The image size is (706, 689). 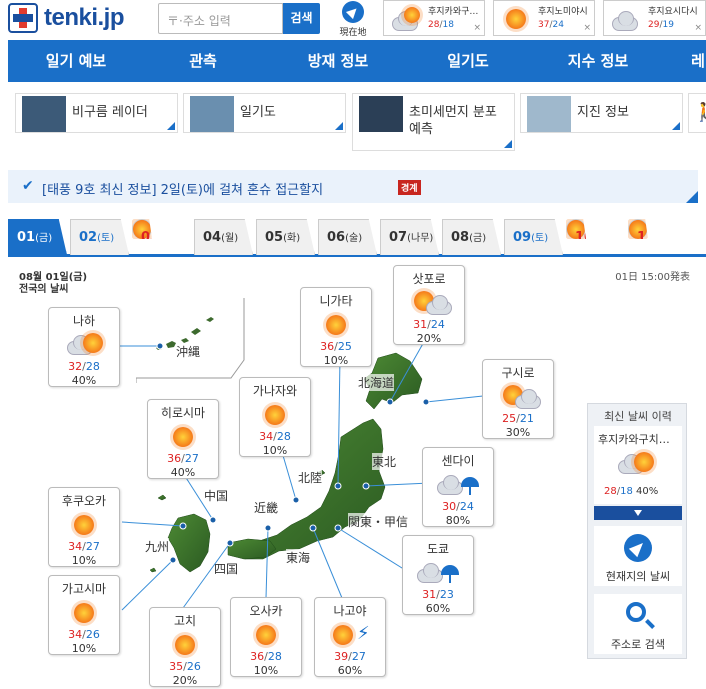 What do you see at coordinates (601, 113) in the screenshot?
I see `tile-earthquake: 지진 정보` at bounding box center [601, 113].